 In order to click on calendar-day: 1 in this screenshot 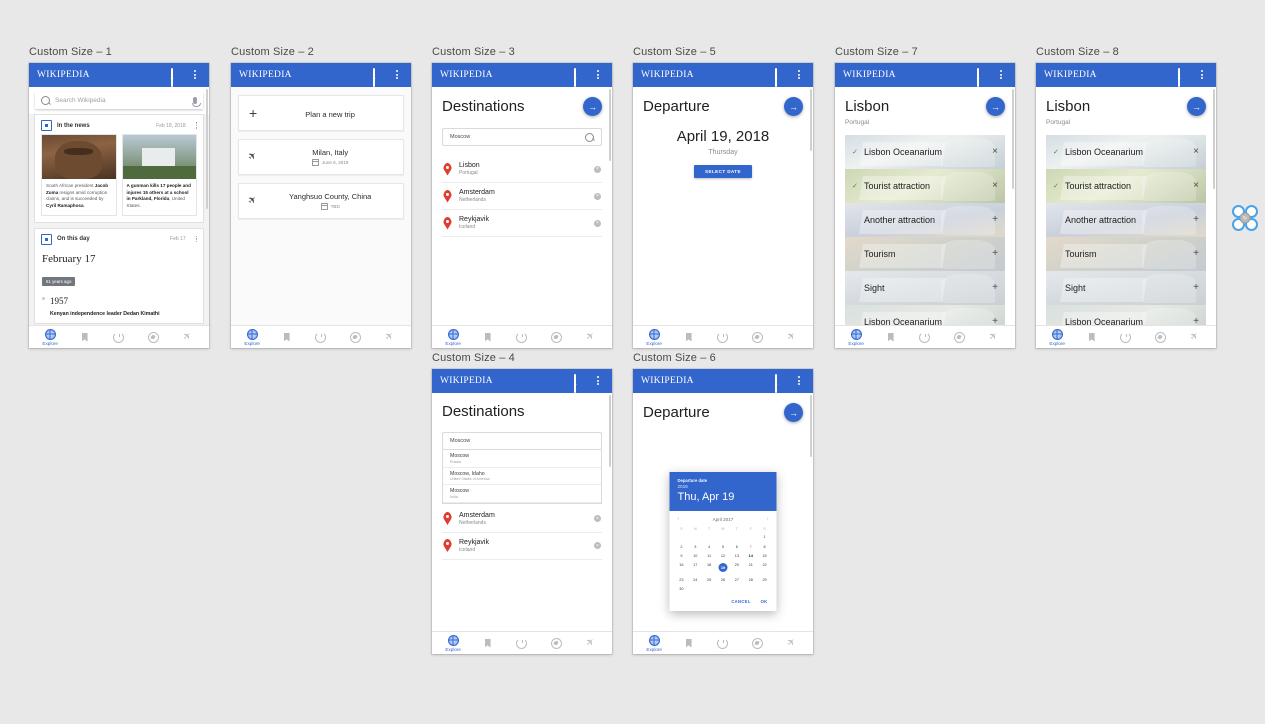, I will do `click(765, 537)`.